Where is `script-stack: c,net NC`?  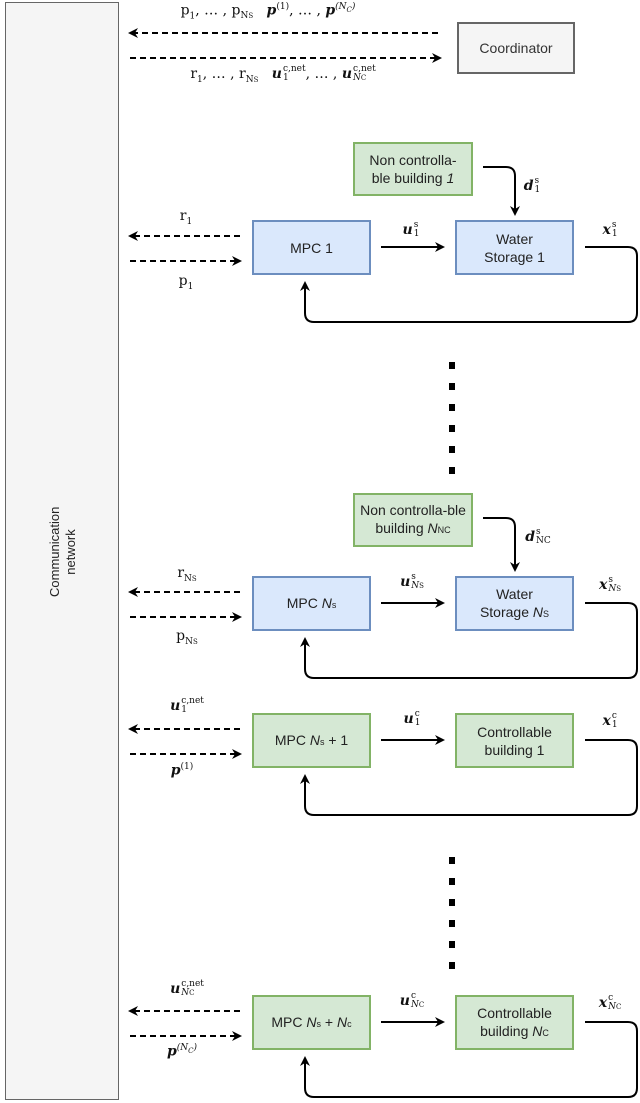
script-stack: c,net NC is located at coordinates (192, 989).